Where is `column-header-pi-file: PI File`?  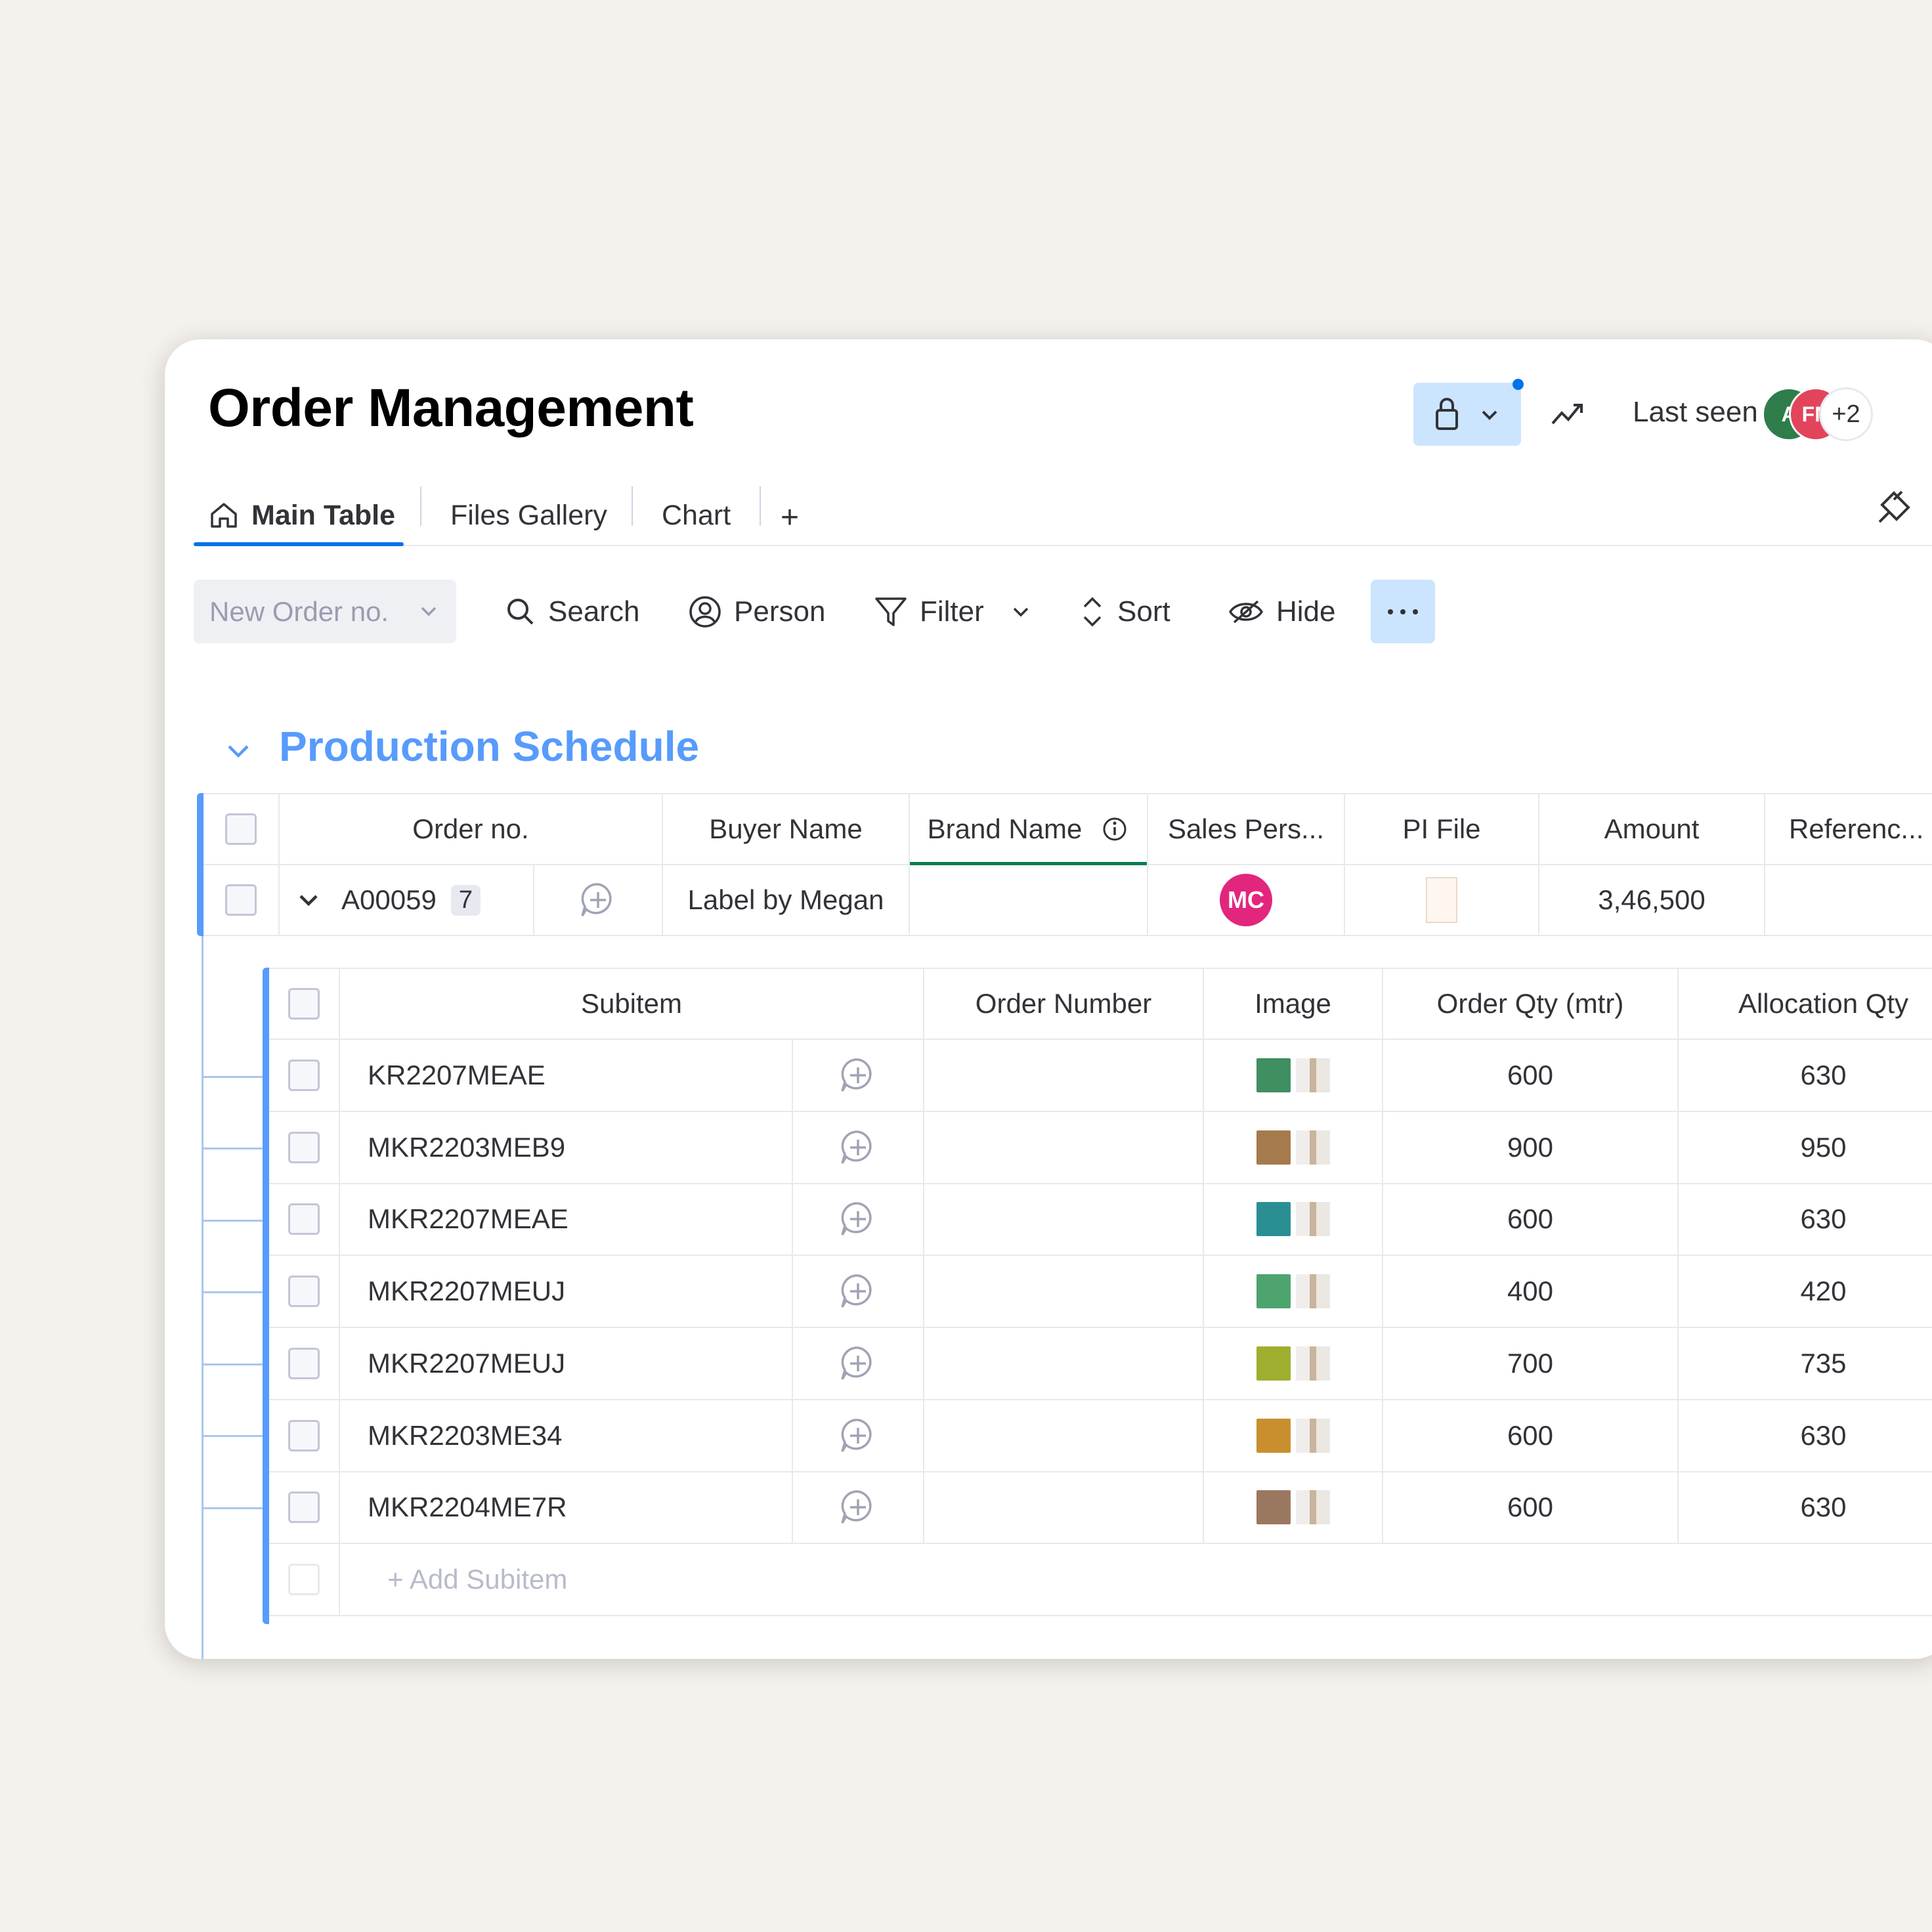
column-header-pi-file: PI File is located at coordinates (1442, 829).